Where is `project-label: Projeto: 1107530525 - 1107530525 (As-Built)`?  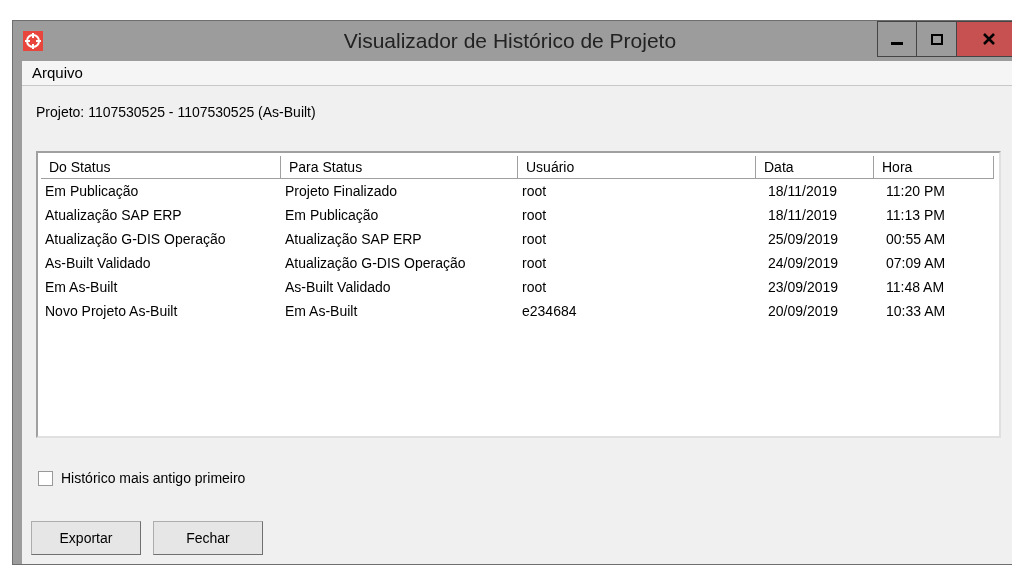 project-label: Projeto: 1107530525 - 1107530525 (As-Built) is located at coordinates (176, 112).